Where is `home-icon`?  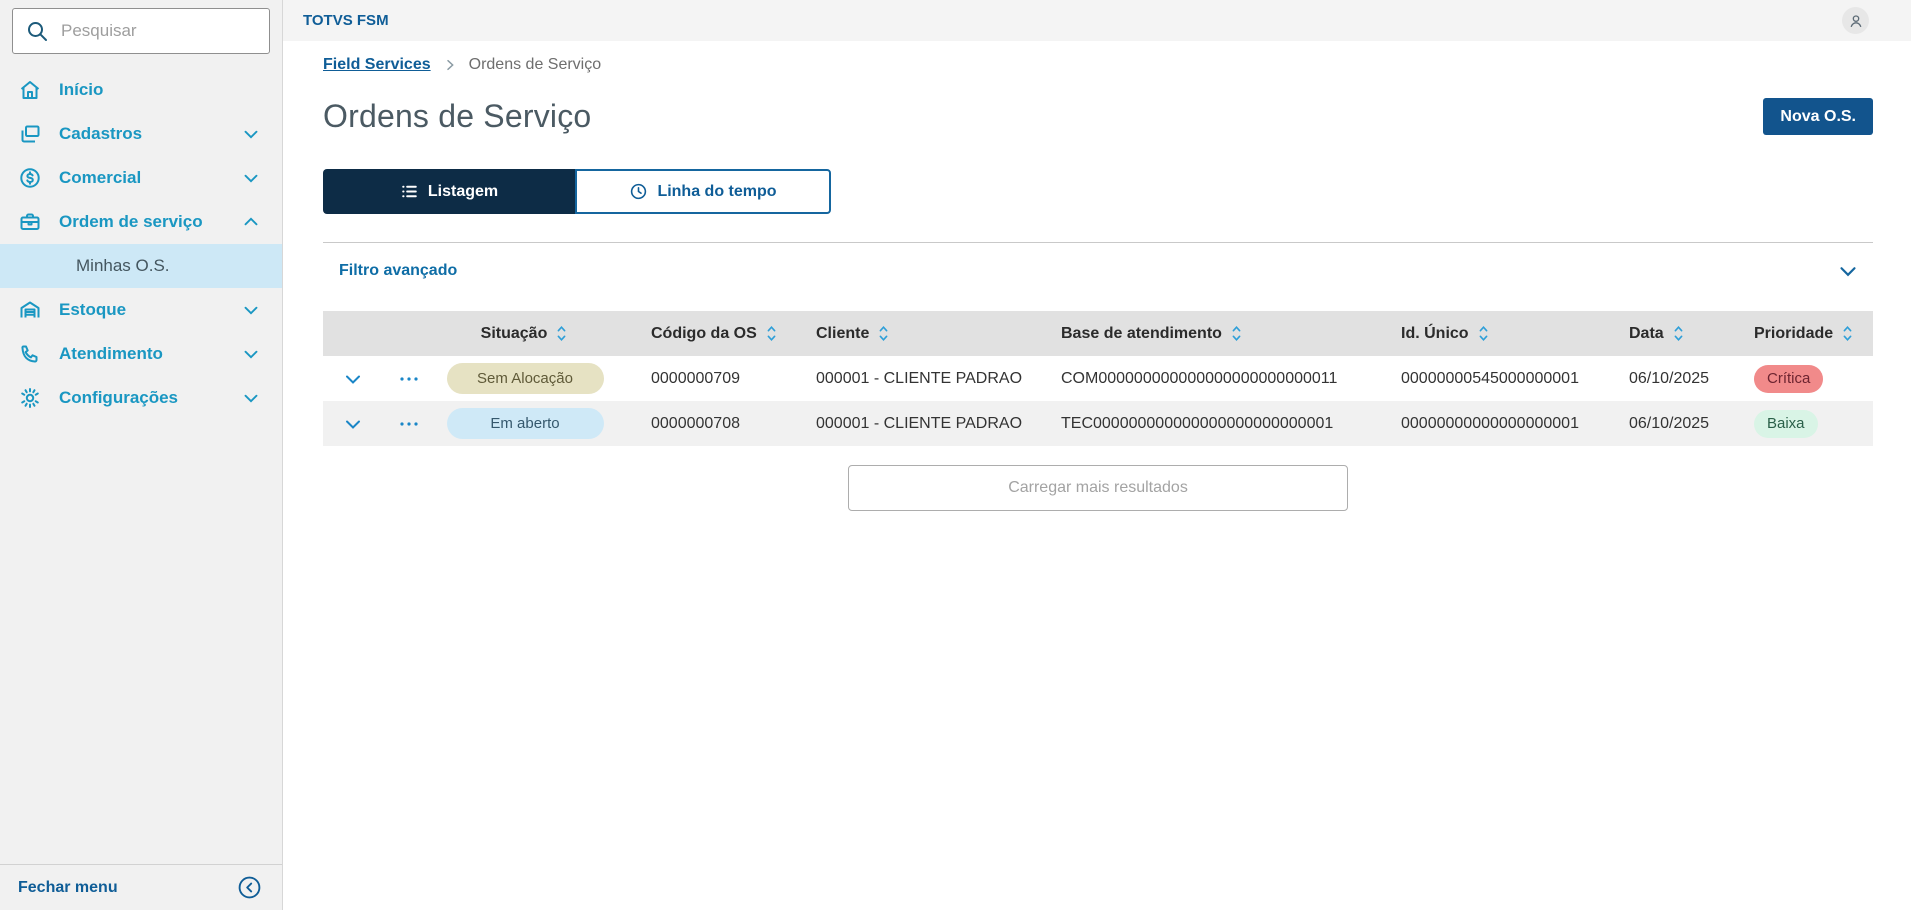 home-icon is located at coordinates (30, 90).